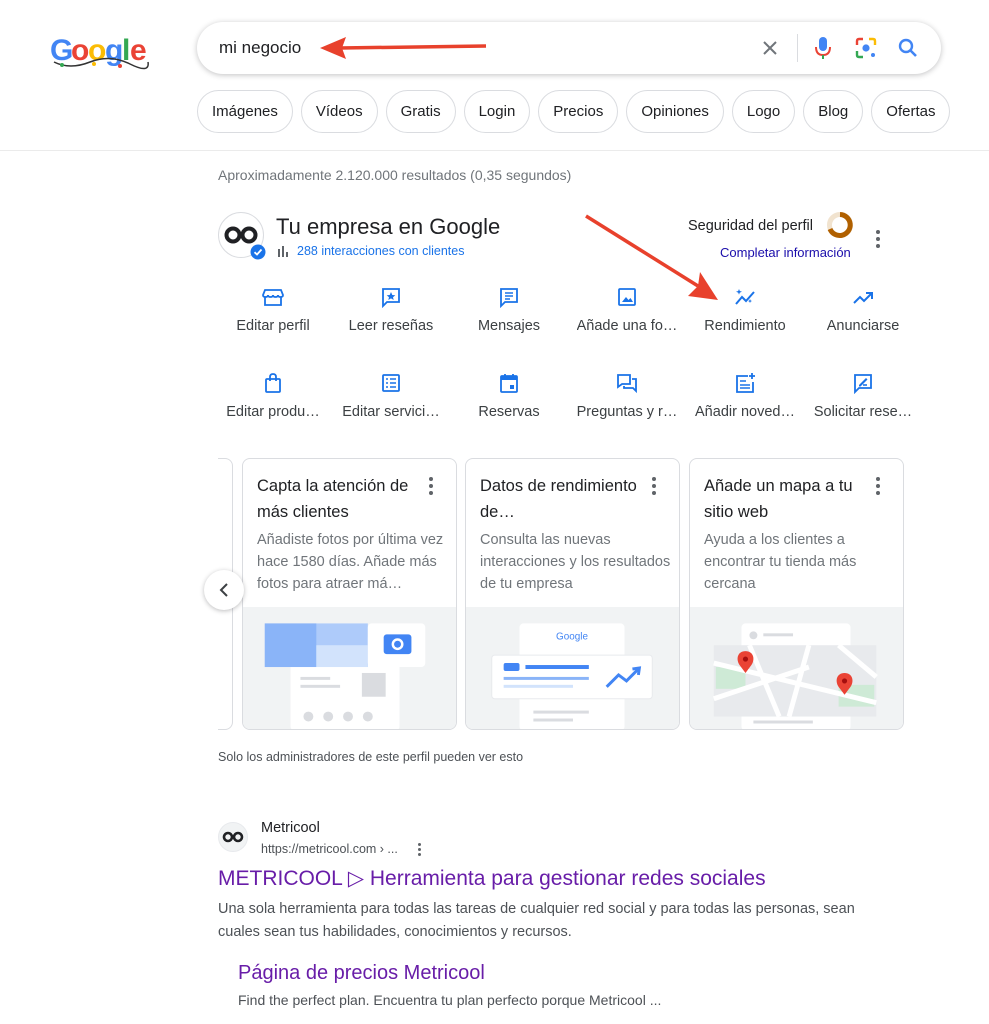 The height and width of the screenshot is (1024, 989). I want to click on clear-icon, so click(770, 48).